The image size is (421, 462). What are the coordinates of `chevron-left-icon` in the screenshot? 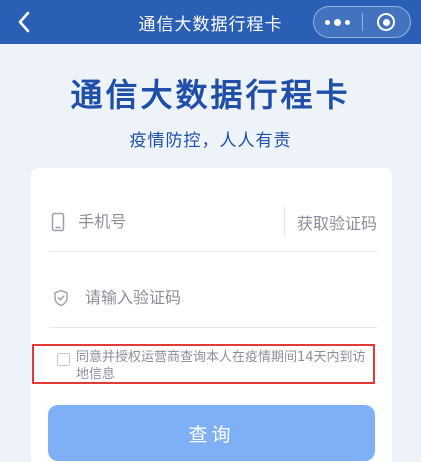 It's located at (24, 22).